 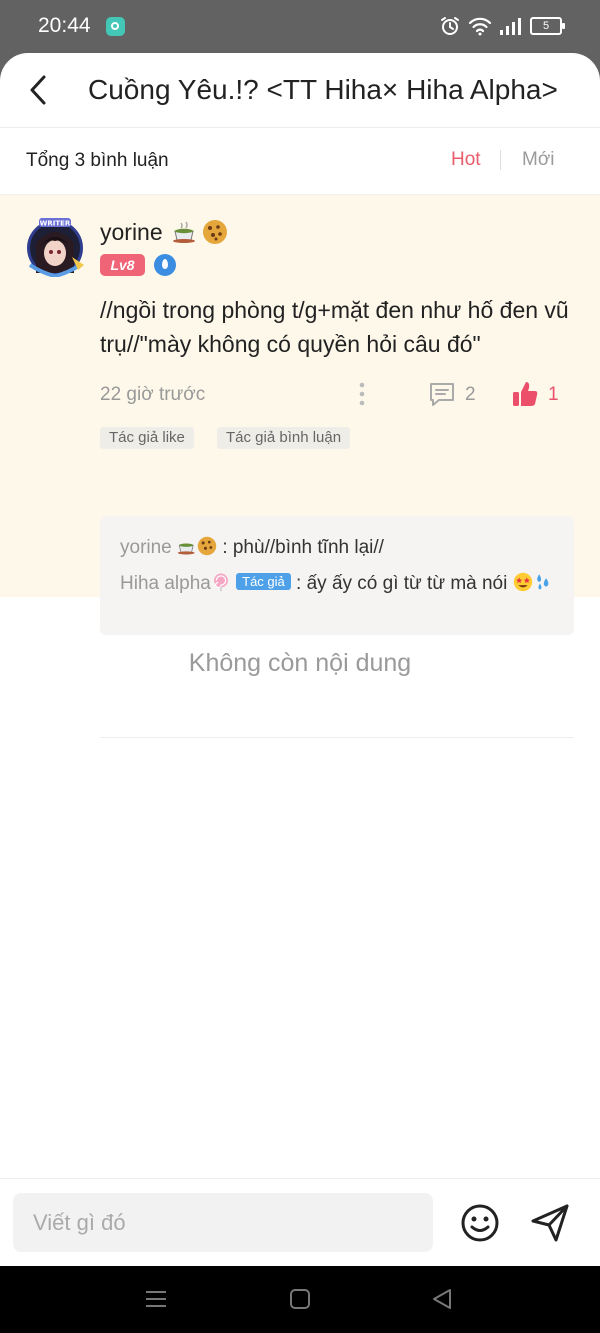 I want to click on page-title: Cuồng Yêu.!? <TT Hiha× Hiha Alpha>, so click(x=323, y=89).